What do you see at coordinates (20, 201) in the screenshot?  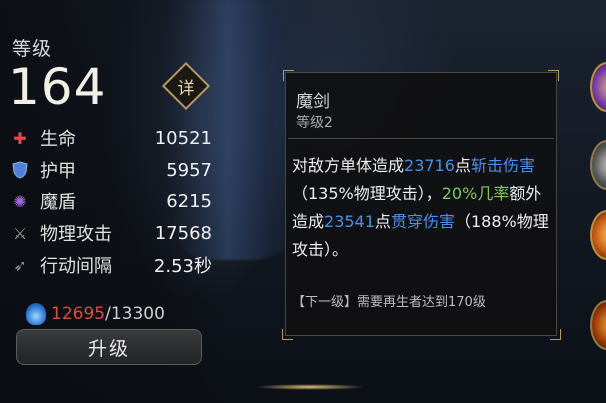 I see `magic-shield-swirl-icon: ✺` at bounding box center [20, 201].